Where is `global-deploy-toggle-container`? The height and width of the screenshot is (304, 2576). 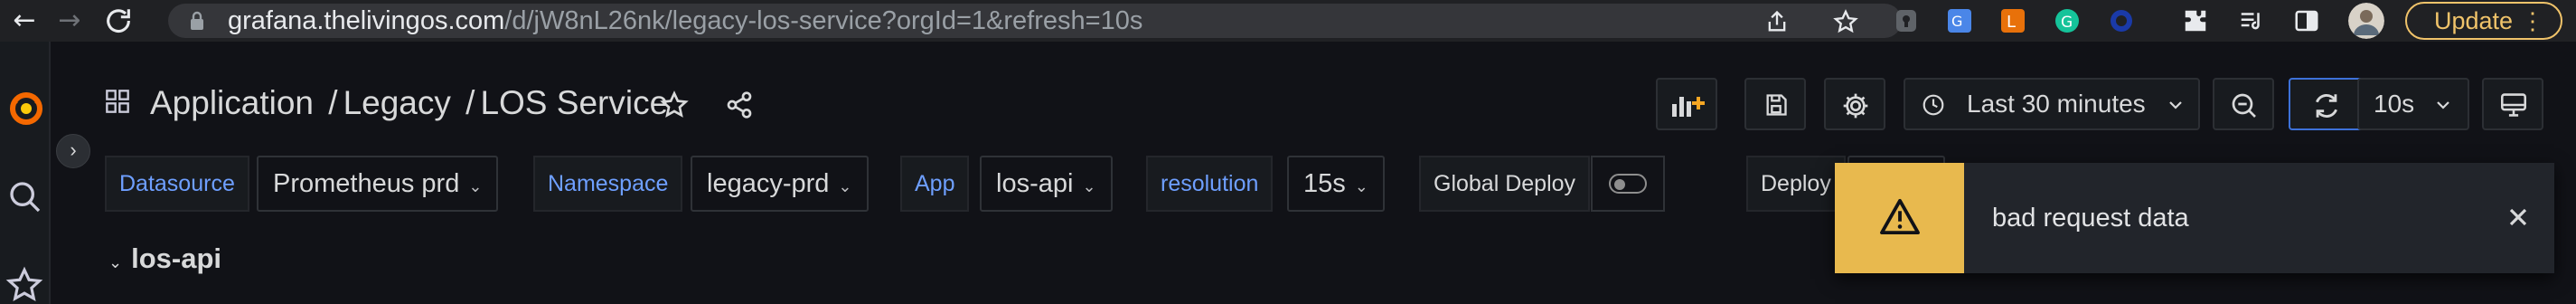 global-deploy-toggle-container is located at coordinates (1628, 184).